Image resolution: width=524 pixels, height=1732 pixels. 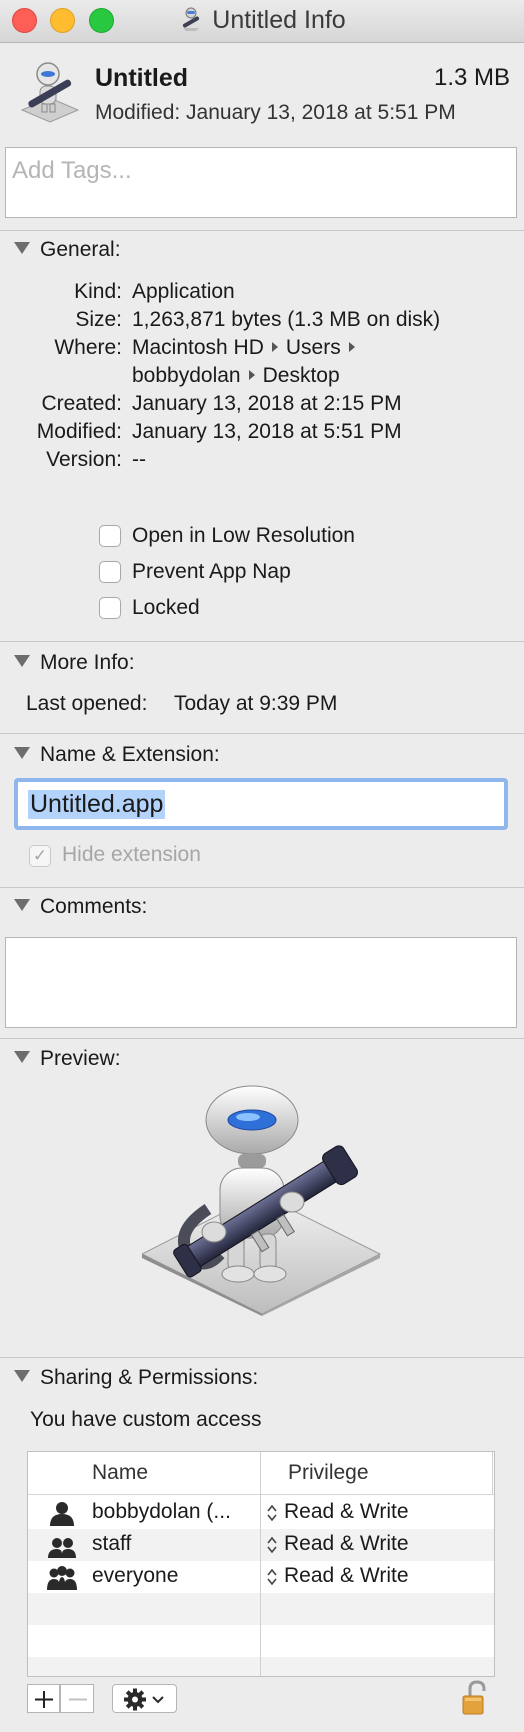 I want to click on window-title: Untitled Info, so click(x=262, y=20).